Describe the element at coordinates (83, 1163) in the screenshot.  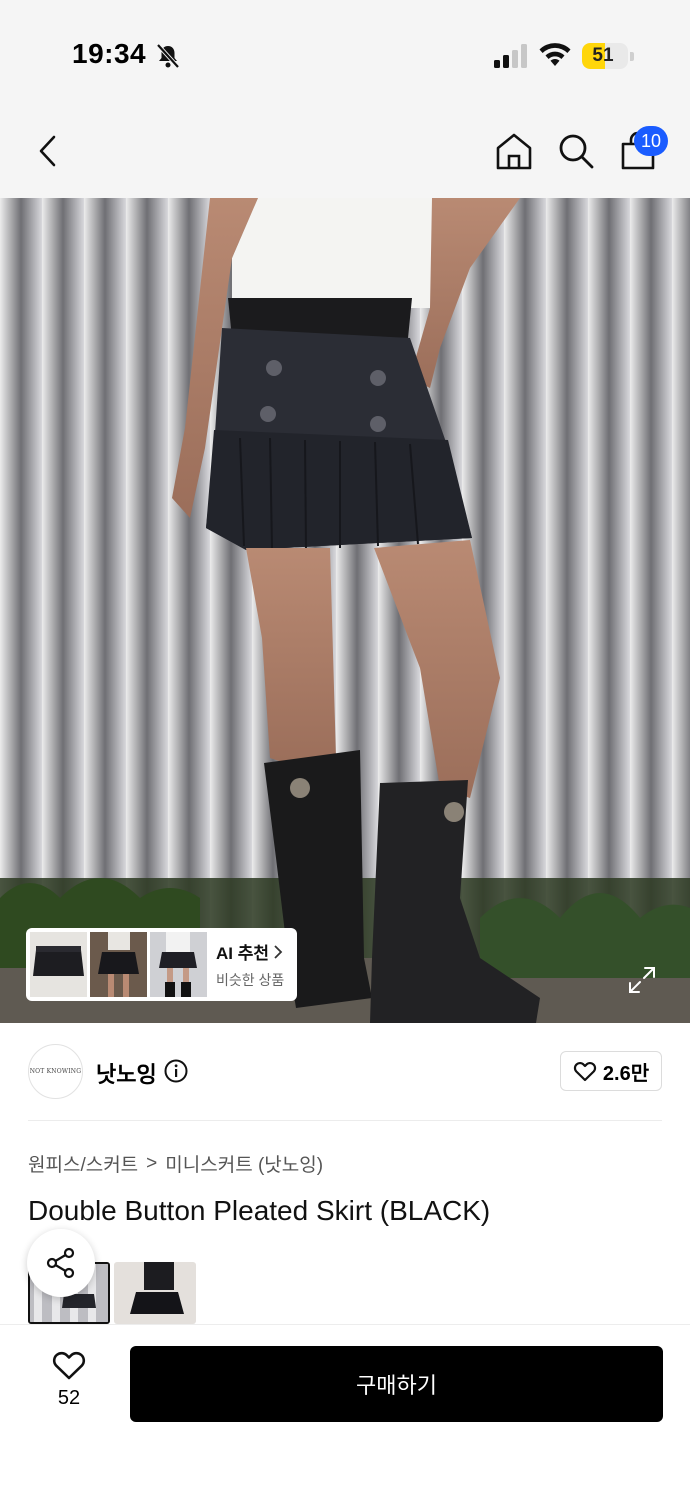
I see `breadcrumb-category: 원피스/스커트` at that location.